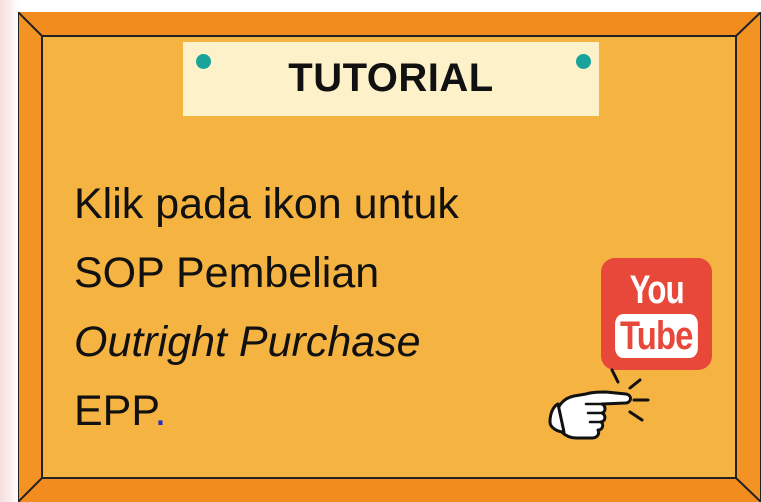 Image resolution: width=761 pixels, height=502 pixels. What do you see at coordinates (9, 251) in the screenshot?
I see `background-tint` at bounding box center [9, 251].